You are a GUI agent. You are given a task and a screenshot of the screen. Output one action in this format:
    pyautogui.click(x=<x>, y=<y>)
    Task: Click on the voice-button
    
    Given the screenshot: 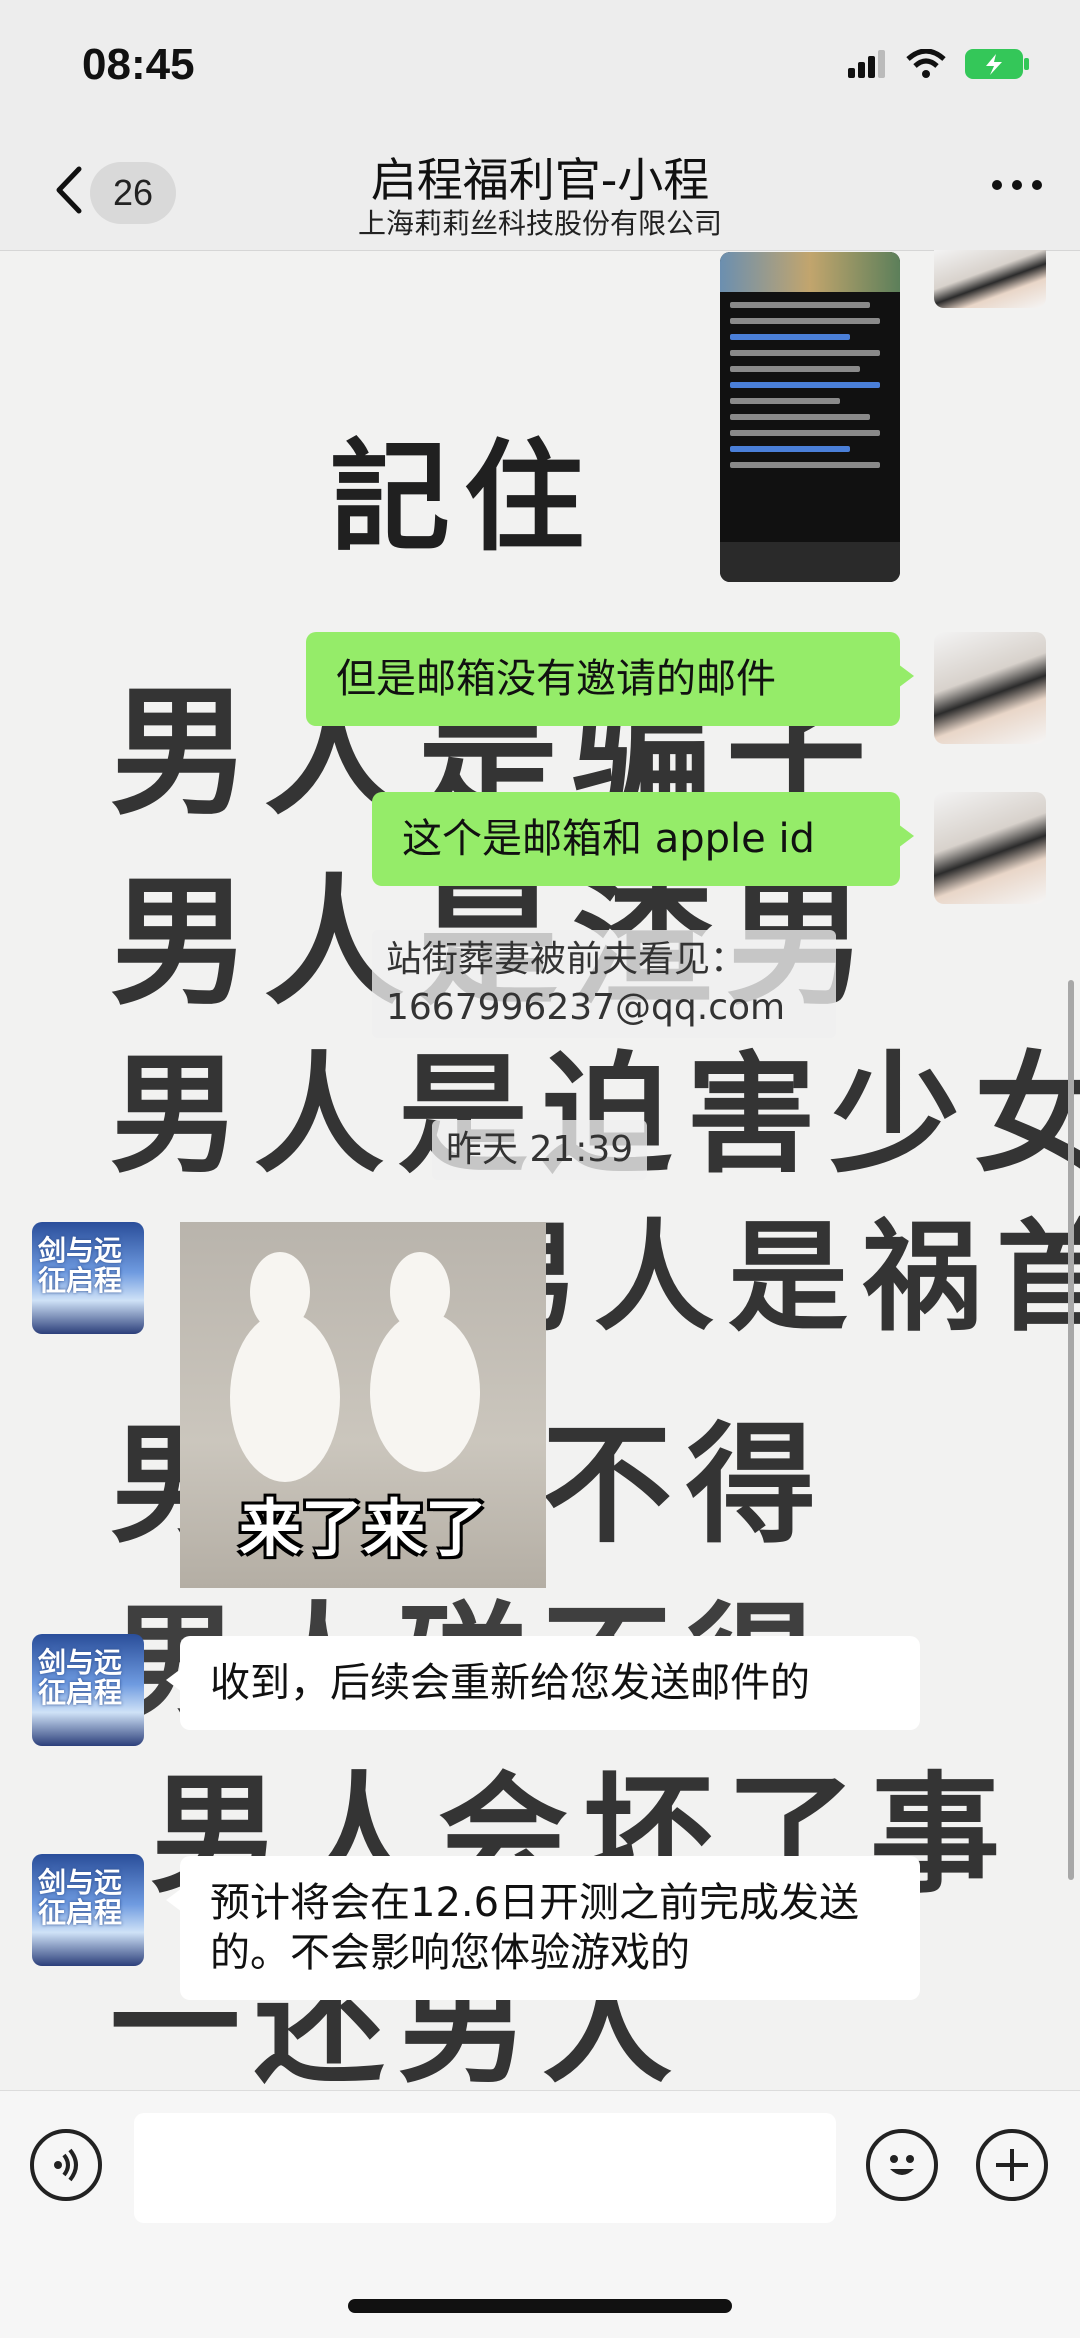 What is the action you would take?
    pyautogui.click(x=66, y=2165)
    